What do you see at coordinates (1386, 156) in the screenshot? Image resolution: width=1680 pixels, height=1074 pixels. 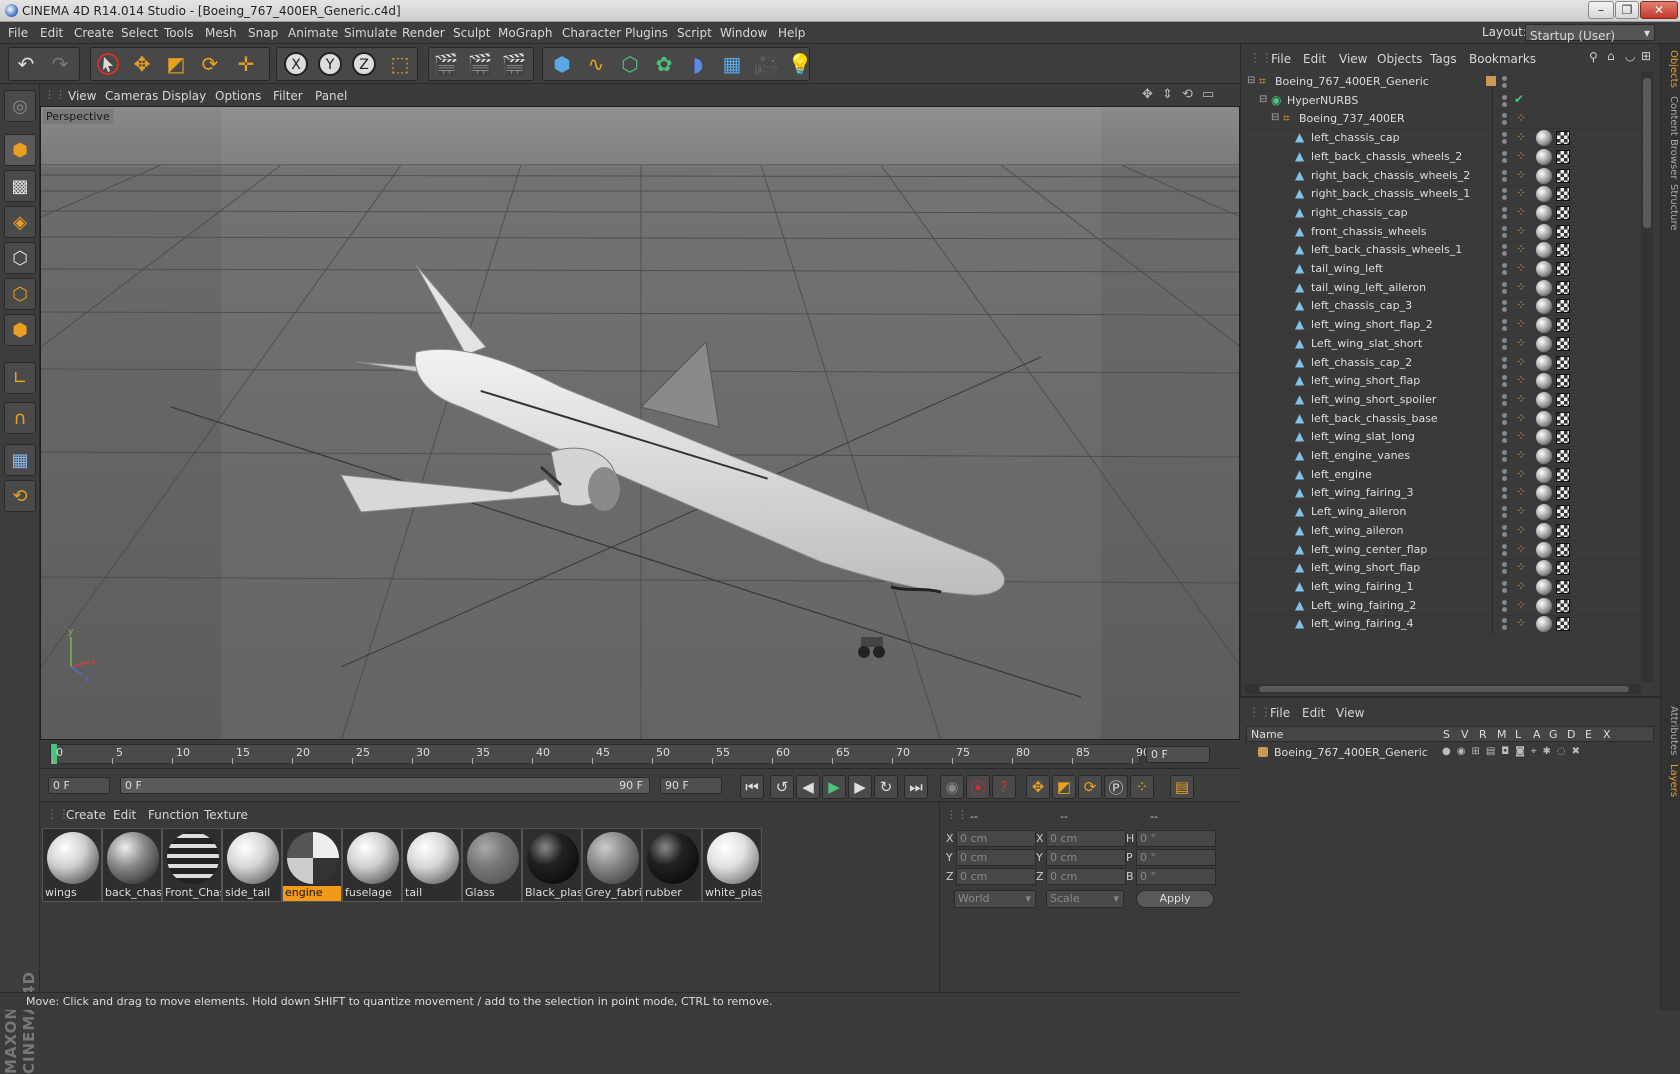 I see `object-name: left_back_chassis_wheels_2` at bounding box center [1386, 156].